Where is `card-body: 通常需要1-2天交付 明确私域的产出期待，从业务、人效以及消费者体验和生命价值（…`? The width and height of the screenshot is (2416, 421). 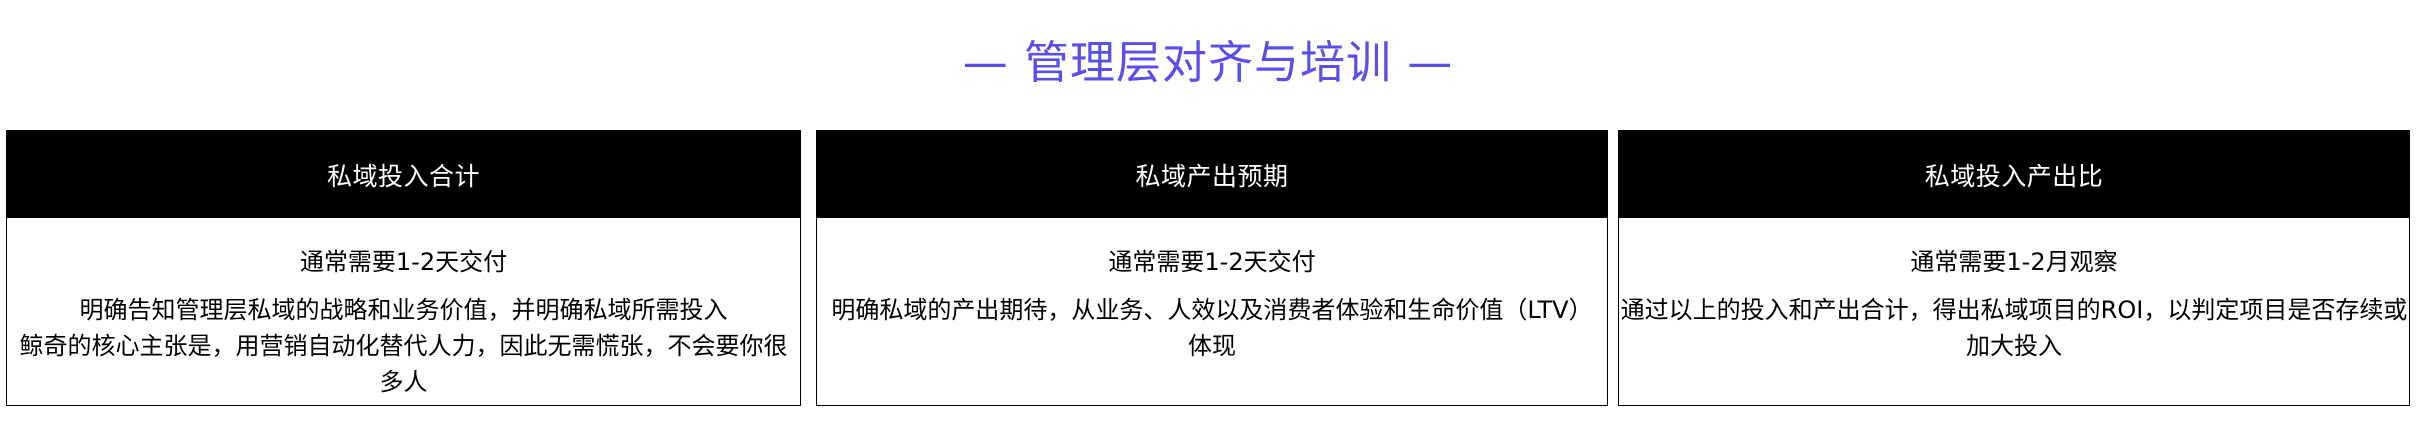
card-body: 通常需要1-2天交付 明确私域的产出期待，从业务、人效以及消费者体验和生命价值（… is located at coordinates (1212, 311).